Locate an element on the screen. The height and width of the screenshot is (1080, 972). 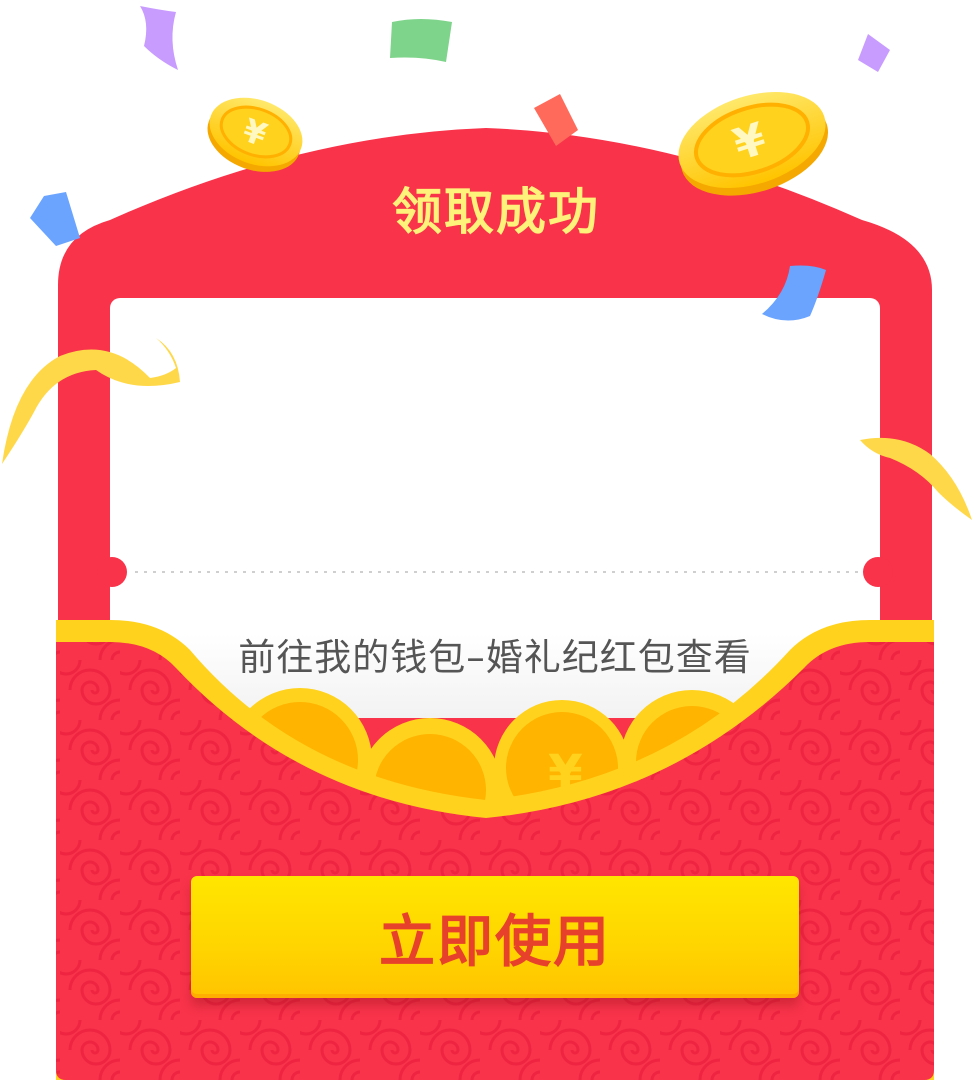
use-now-button: 立即使用 is located at coordinates (495, 937).